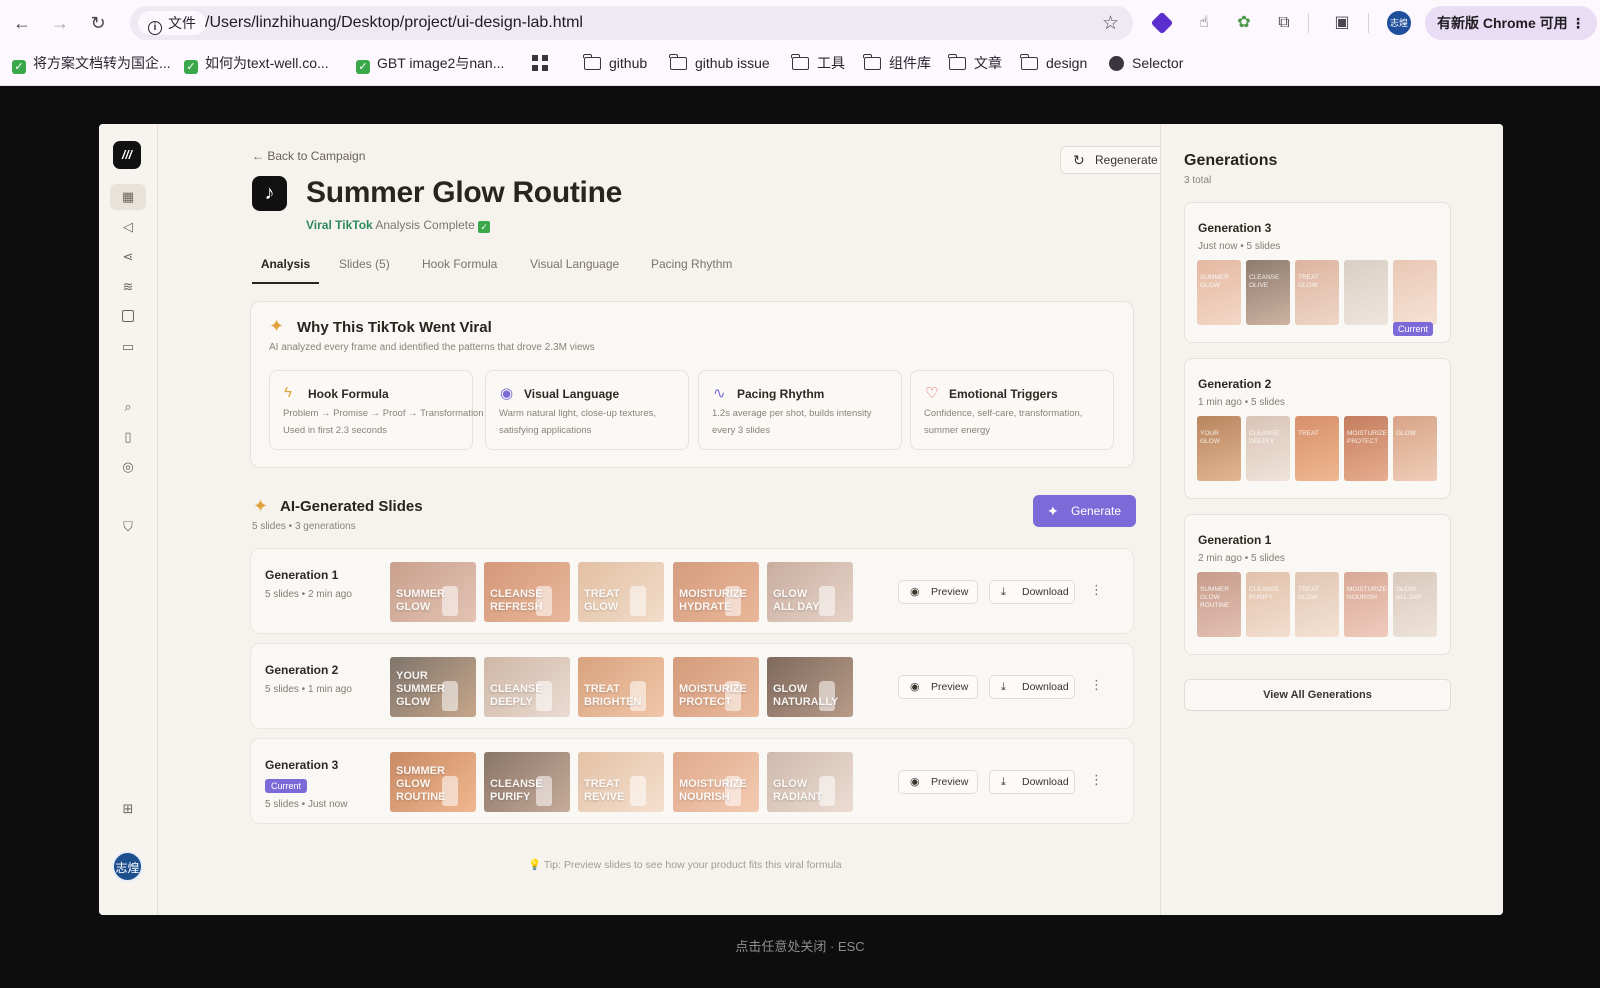 This screenshot has width=1600, height=988. Describe the element at coordinates (540, 63) in the screenshot. I see `apps-grid-icon` at that location.